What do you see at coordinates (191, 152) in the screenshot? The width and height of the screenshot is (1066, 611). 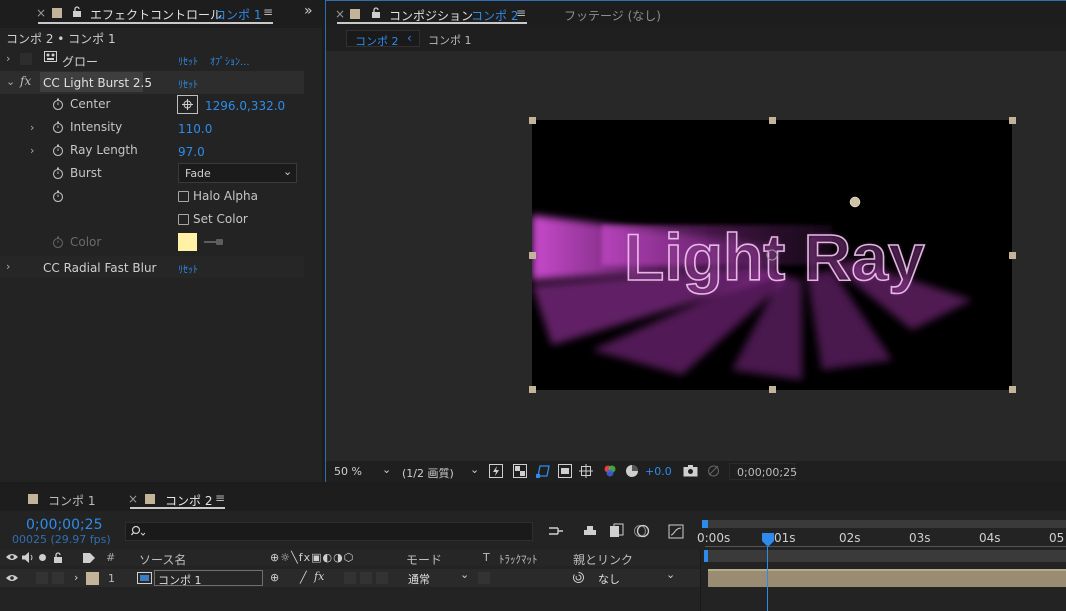 I see `param-value-ray-length: 97.0` at bounding box center [191, 152].